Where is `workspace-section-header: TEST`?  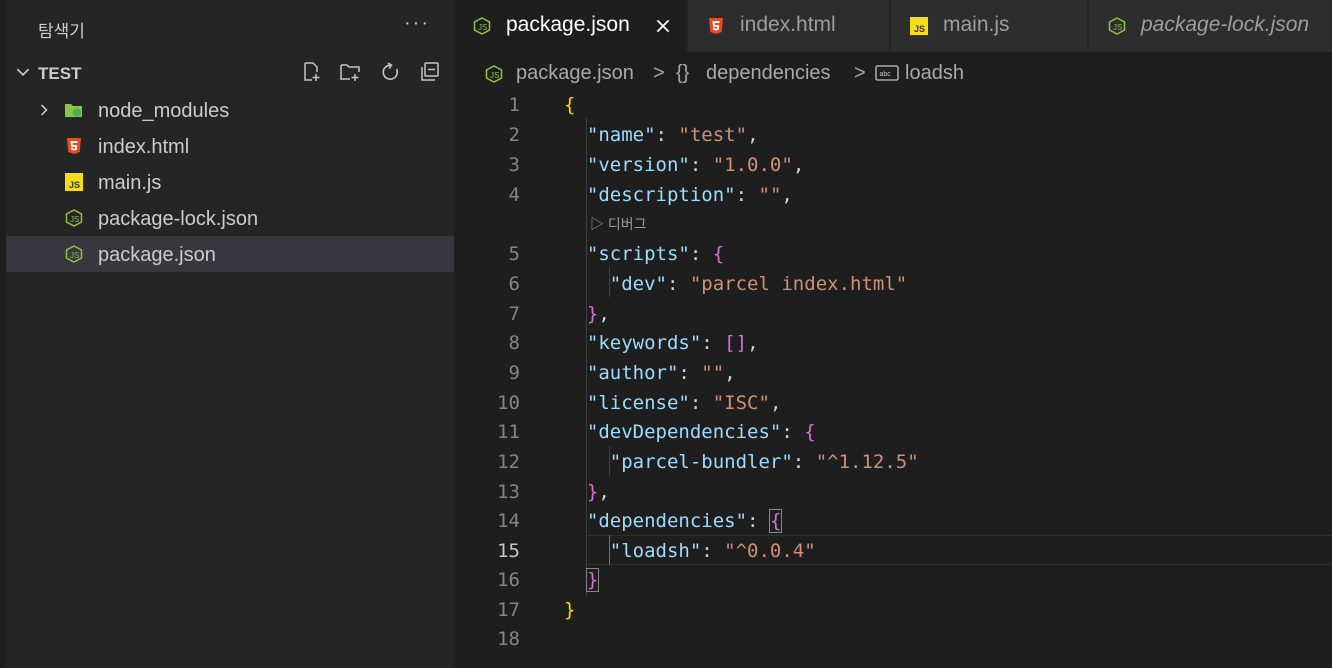
workspace-section-header: TEST is located at coordinates (230, 73).